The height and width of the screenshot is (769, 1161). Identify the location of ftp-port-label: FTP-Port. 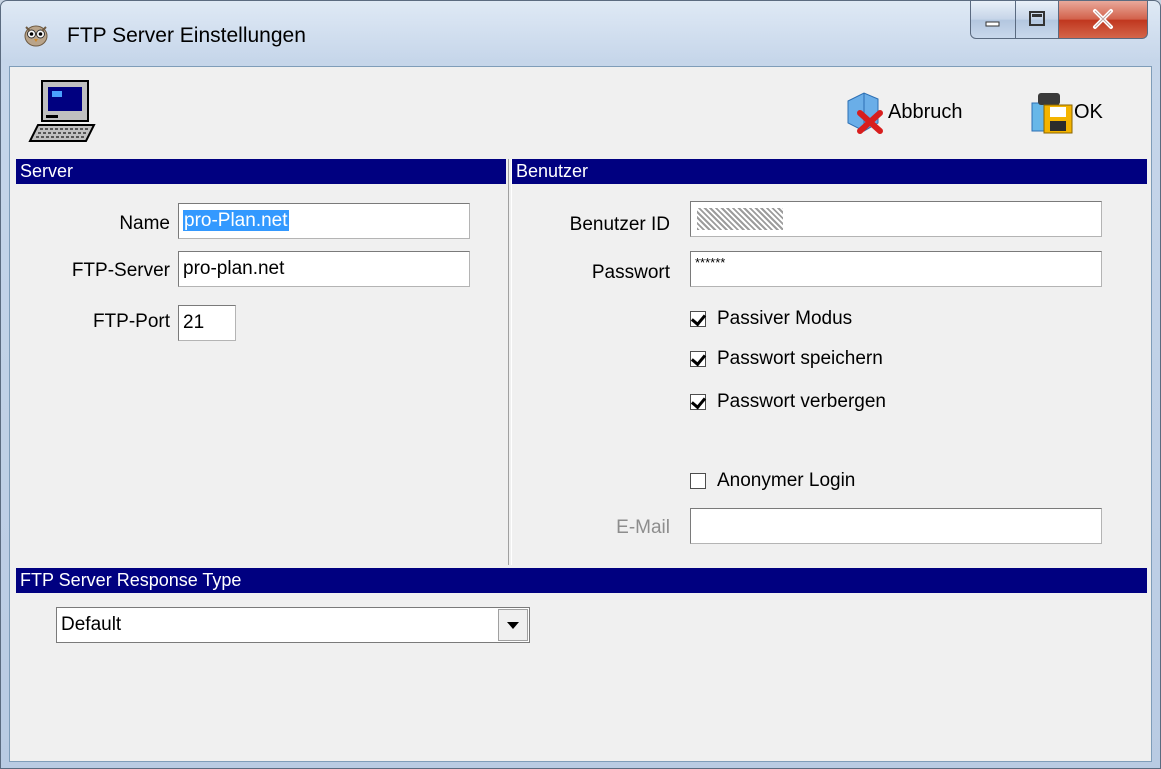
(131, 321).